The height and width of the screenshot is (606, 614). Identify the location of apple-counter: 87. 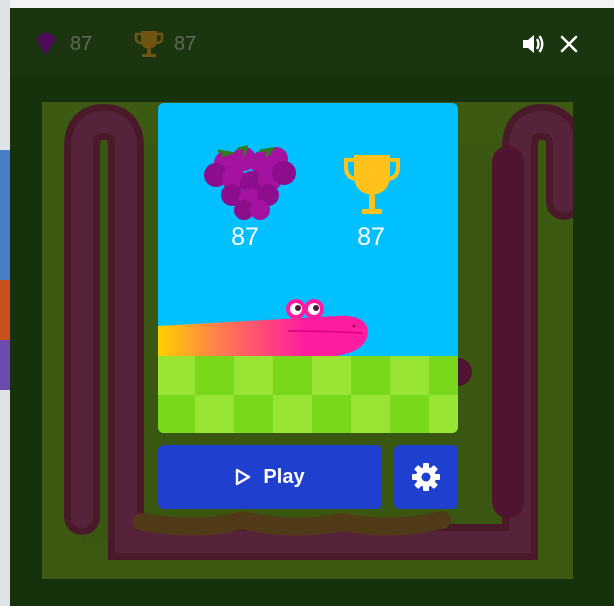
(62, 44).